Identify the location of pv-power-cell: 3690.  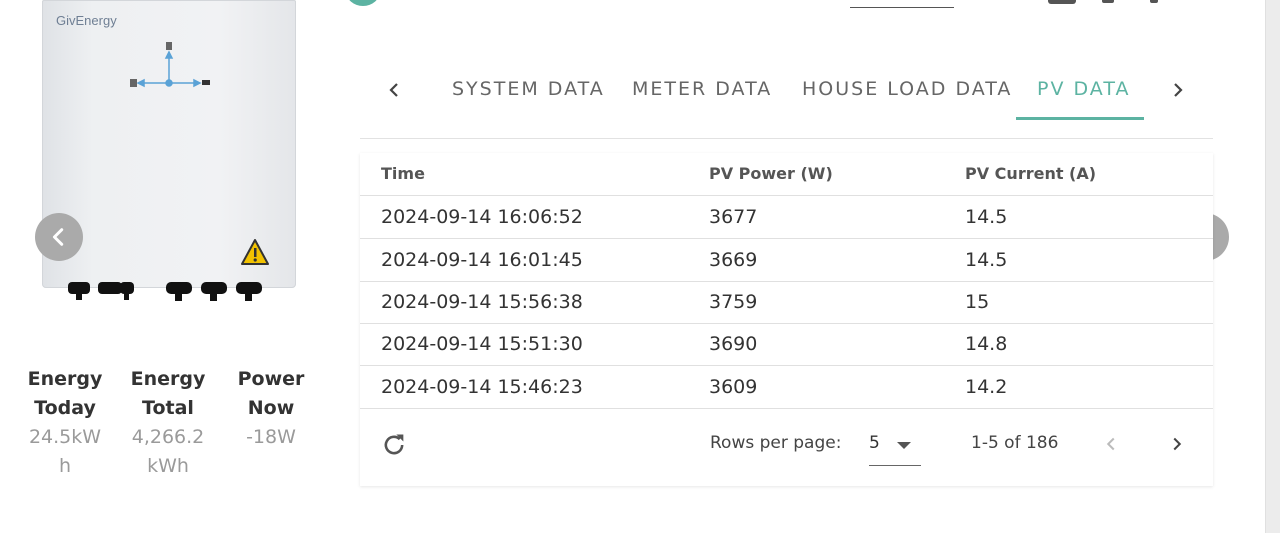
(733, 344).